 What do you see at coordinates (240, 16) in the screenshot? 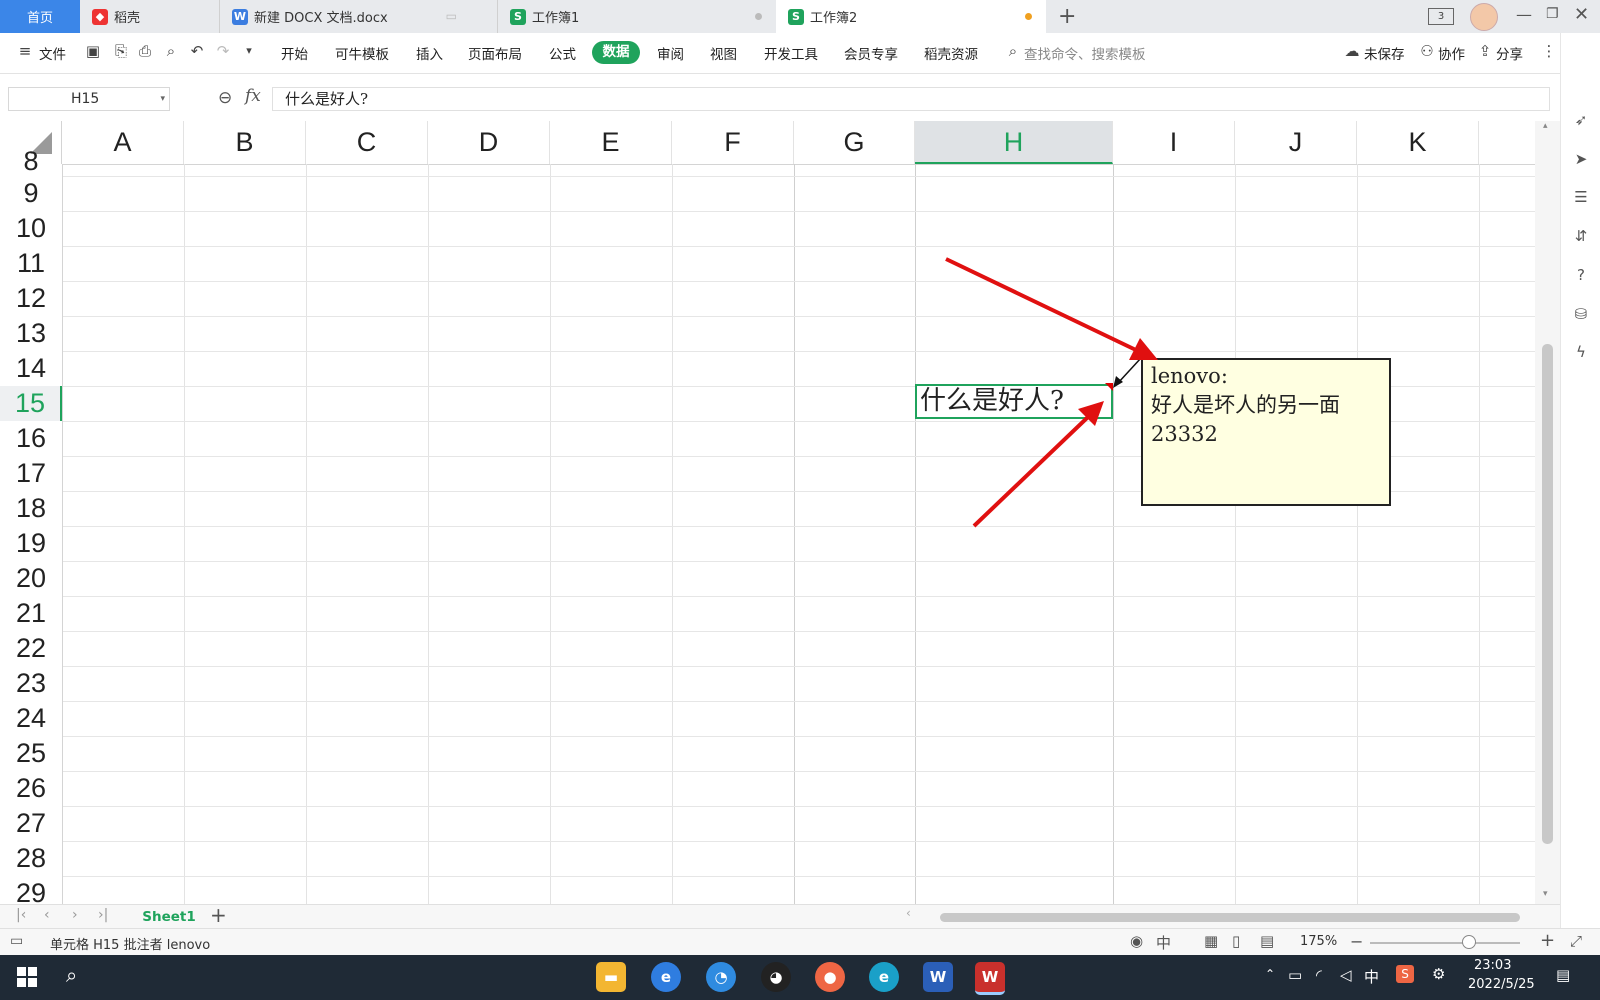
I see `word-doc-icon: W` at bounding box center [240, 16].